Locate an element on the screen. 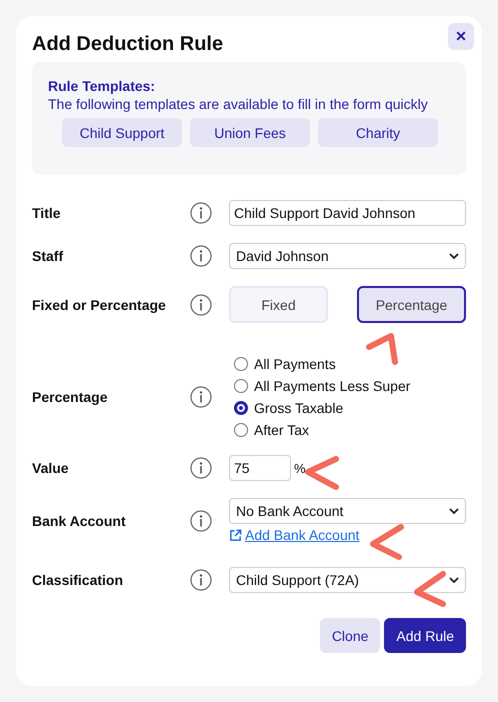 This screenshot has height=702, width=498. template-button: Child Support is located at coordinates (122, 132).